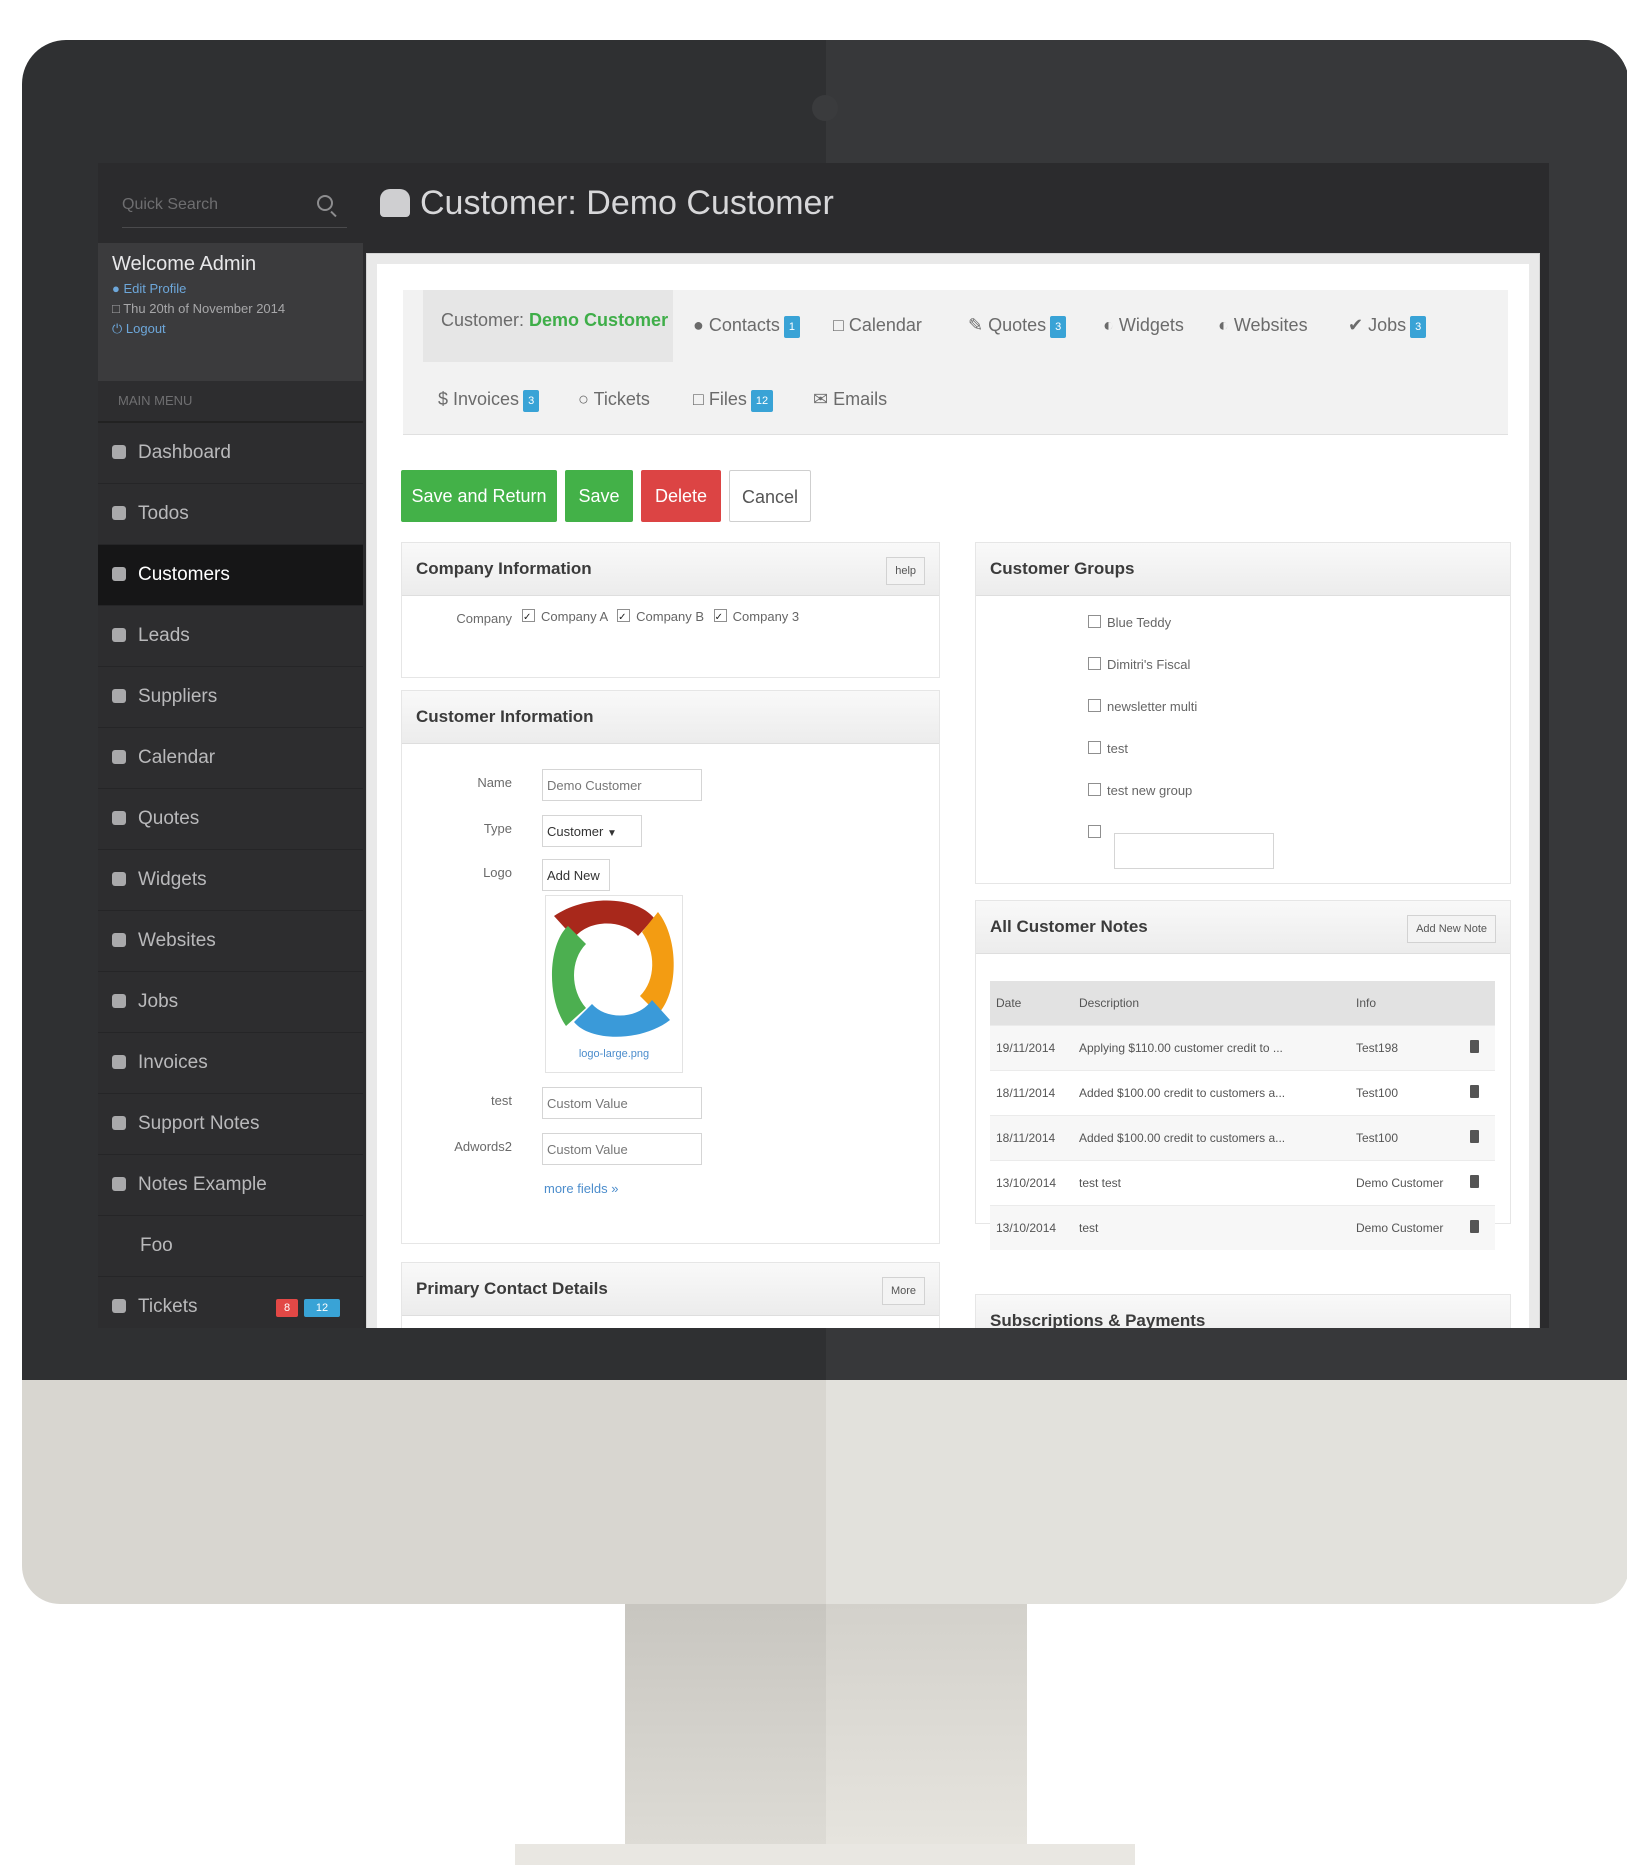  What do you see at coordinates (926, 1724) in the screenshot?
I see `monitor-stand-highlight` at bounding box center [926, 1724].